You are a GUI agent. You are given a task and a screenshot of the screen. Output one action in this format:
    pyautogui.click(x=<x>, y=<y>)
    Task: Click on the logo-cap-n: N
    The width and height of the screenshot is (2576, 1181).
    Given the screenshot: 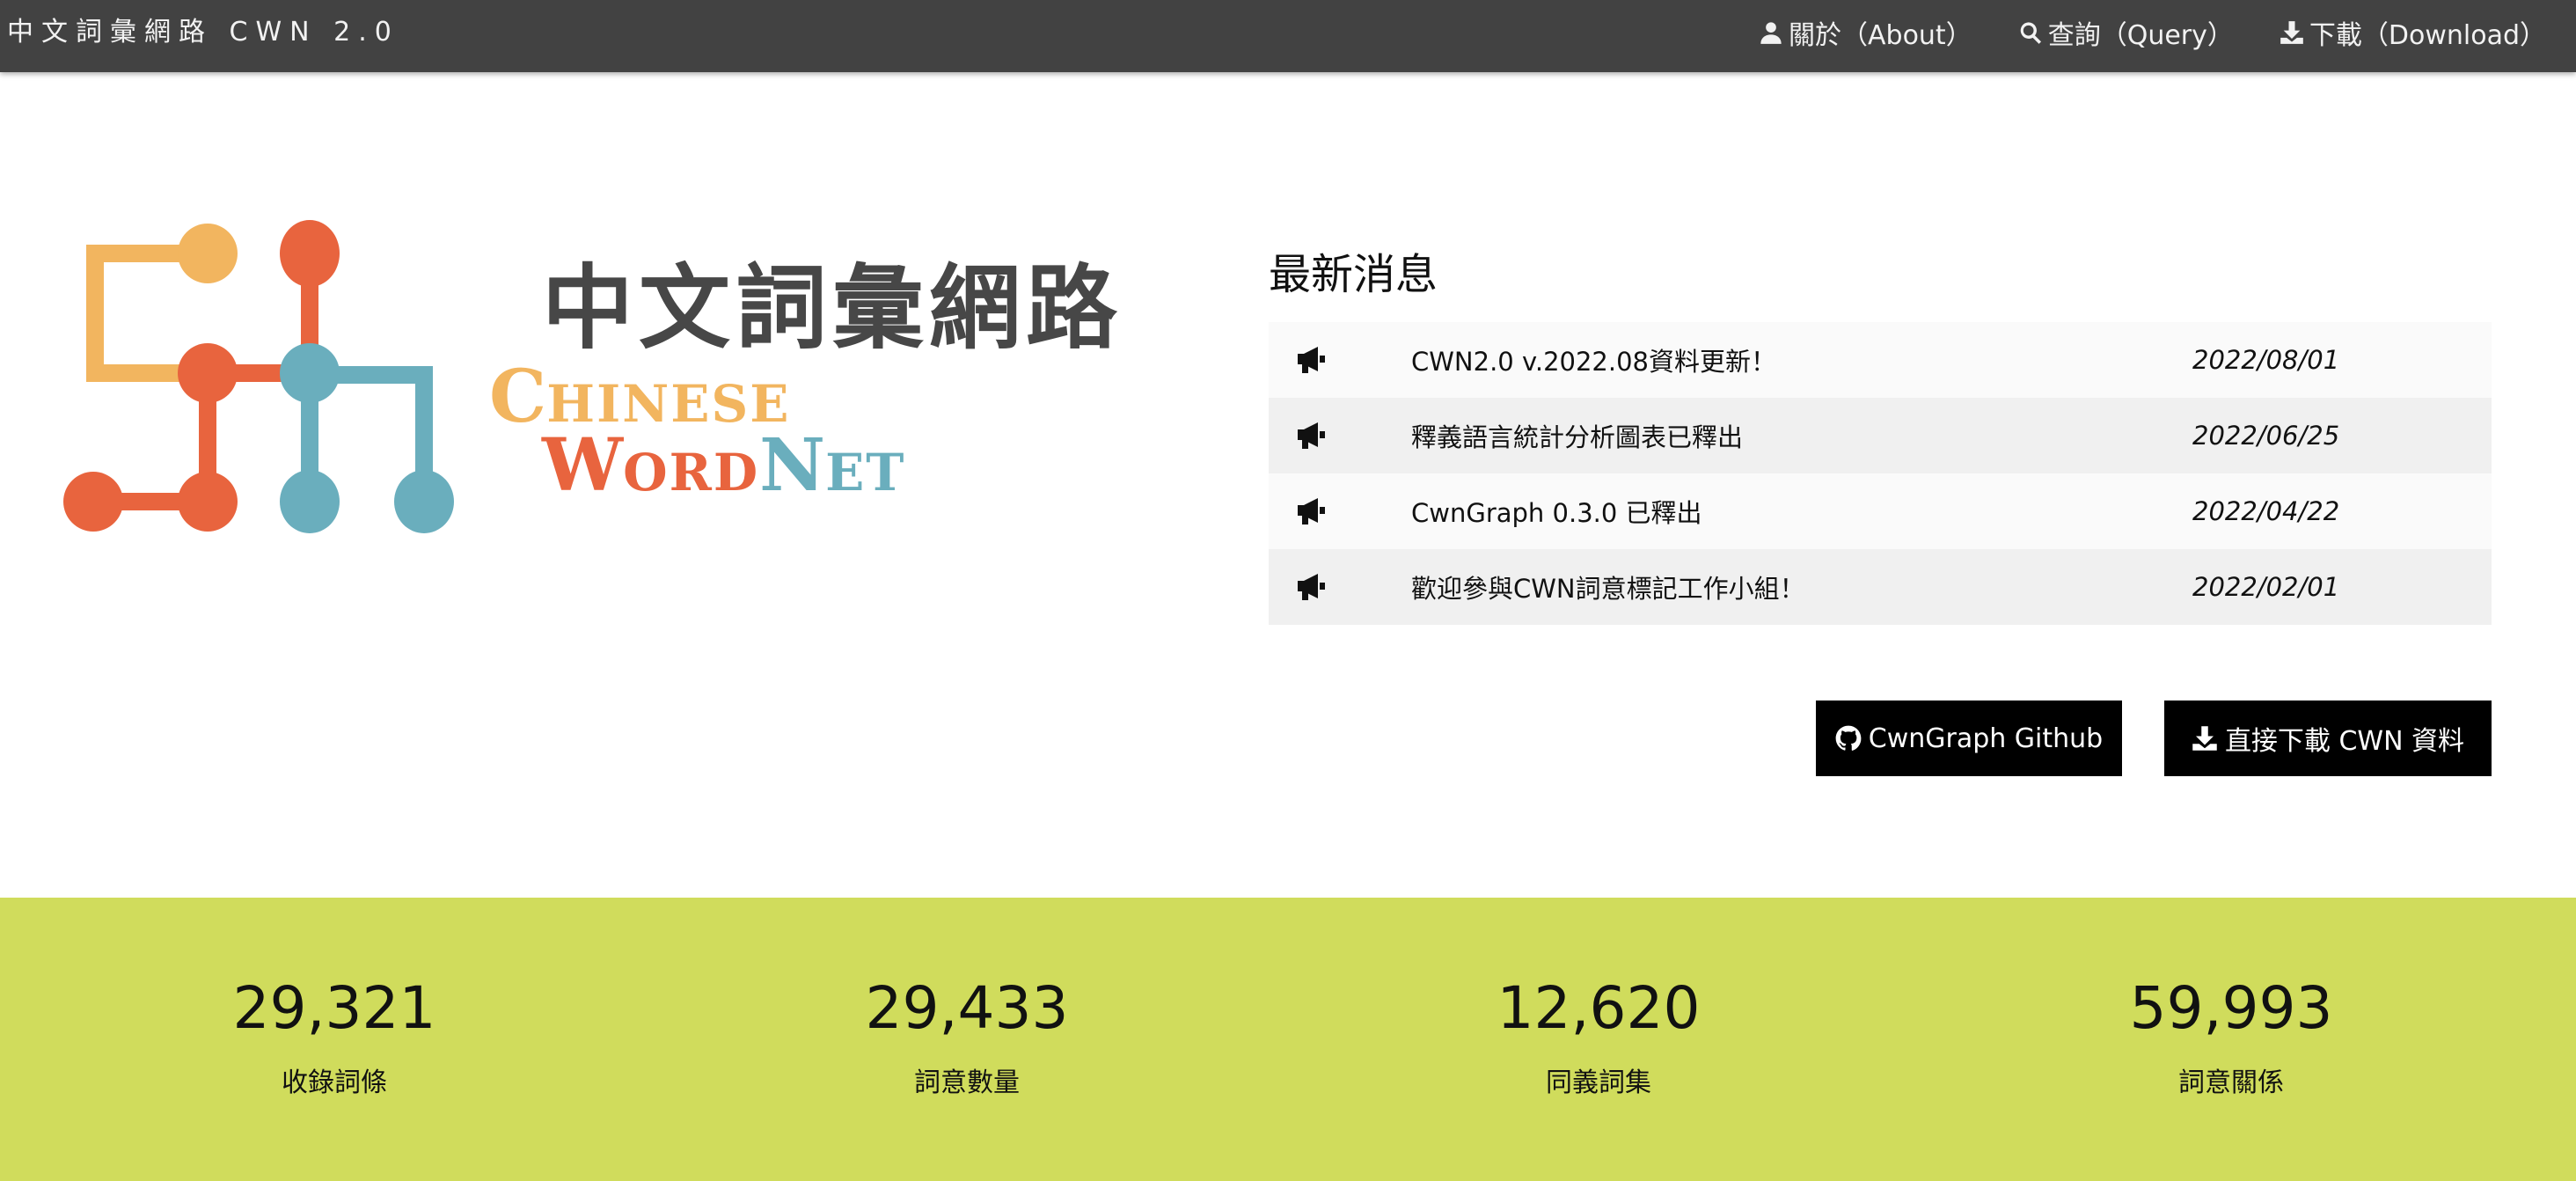 What is the action you would take?
    pyautogui.click(x=792, y=466)
    